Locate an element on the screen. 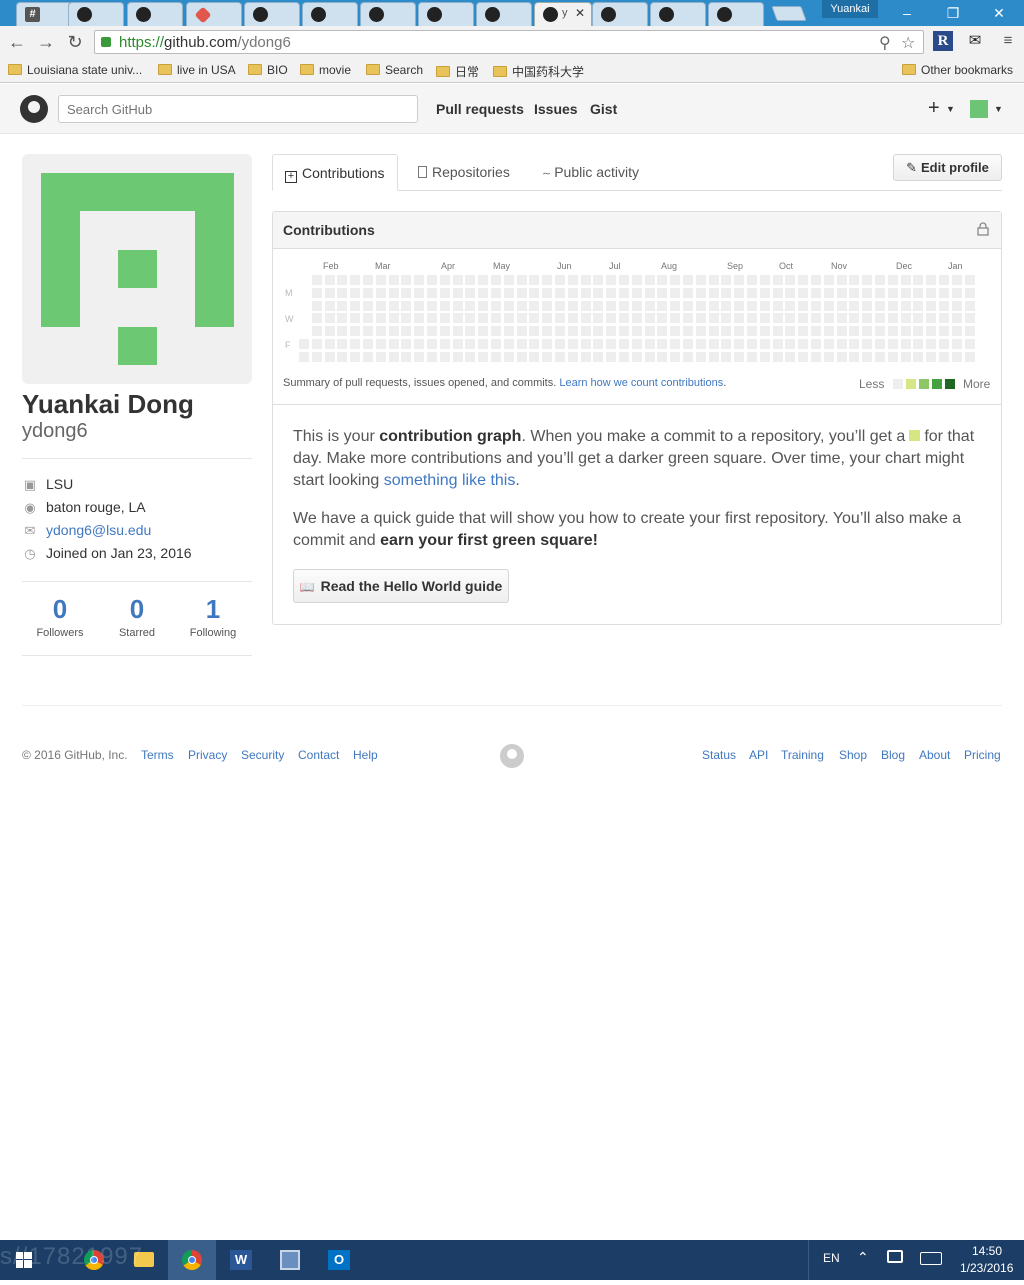 The image size is (1024, 1285). following-stat: 1 Following is located at coordinates (213, 616).